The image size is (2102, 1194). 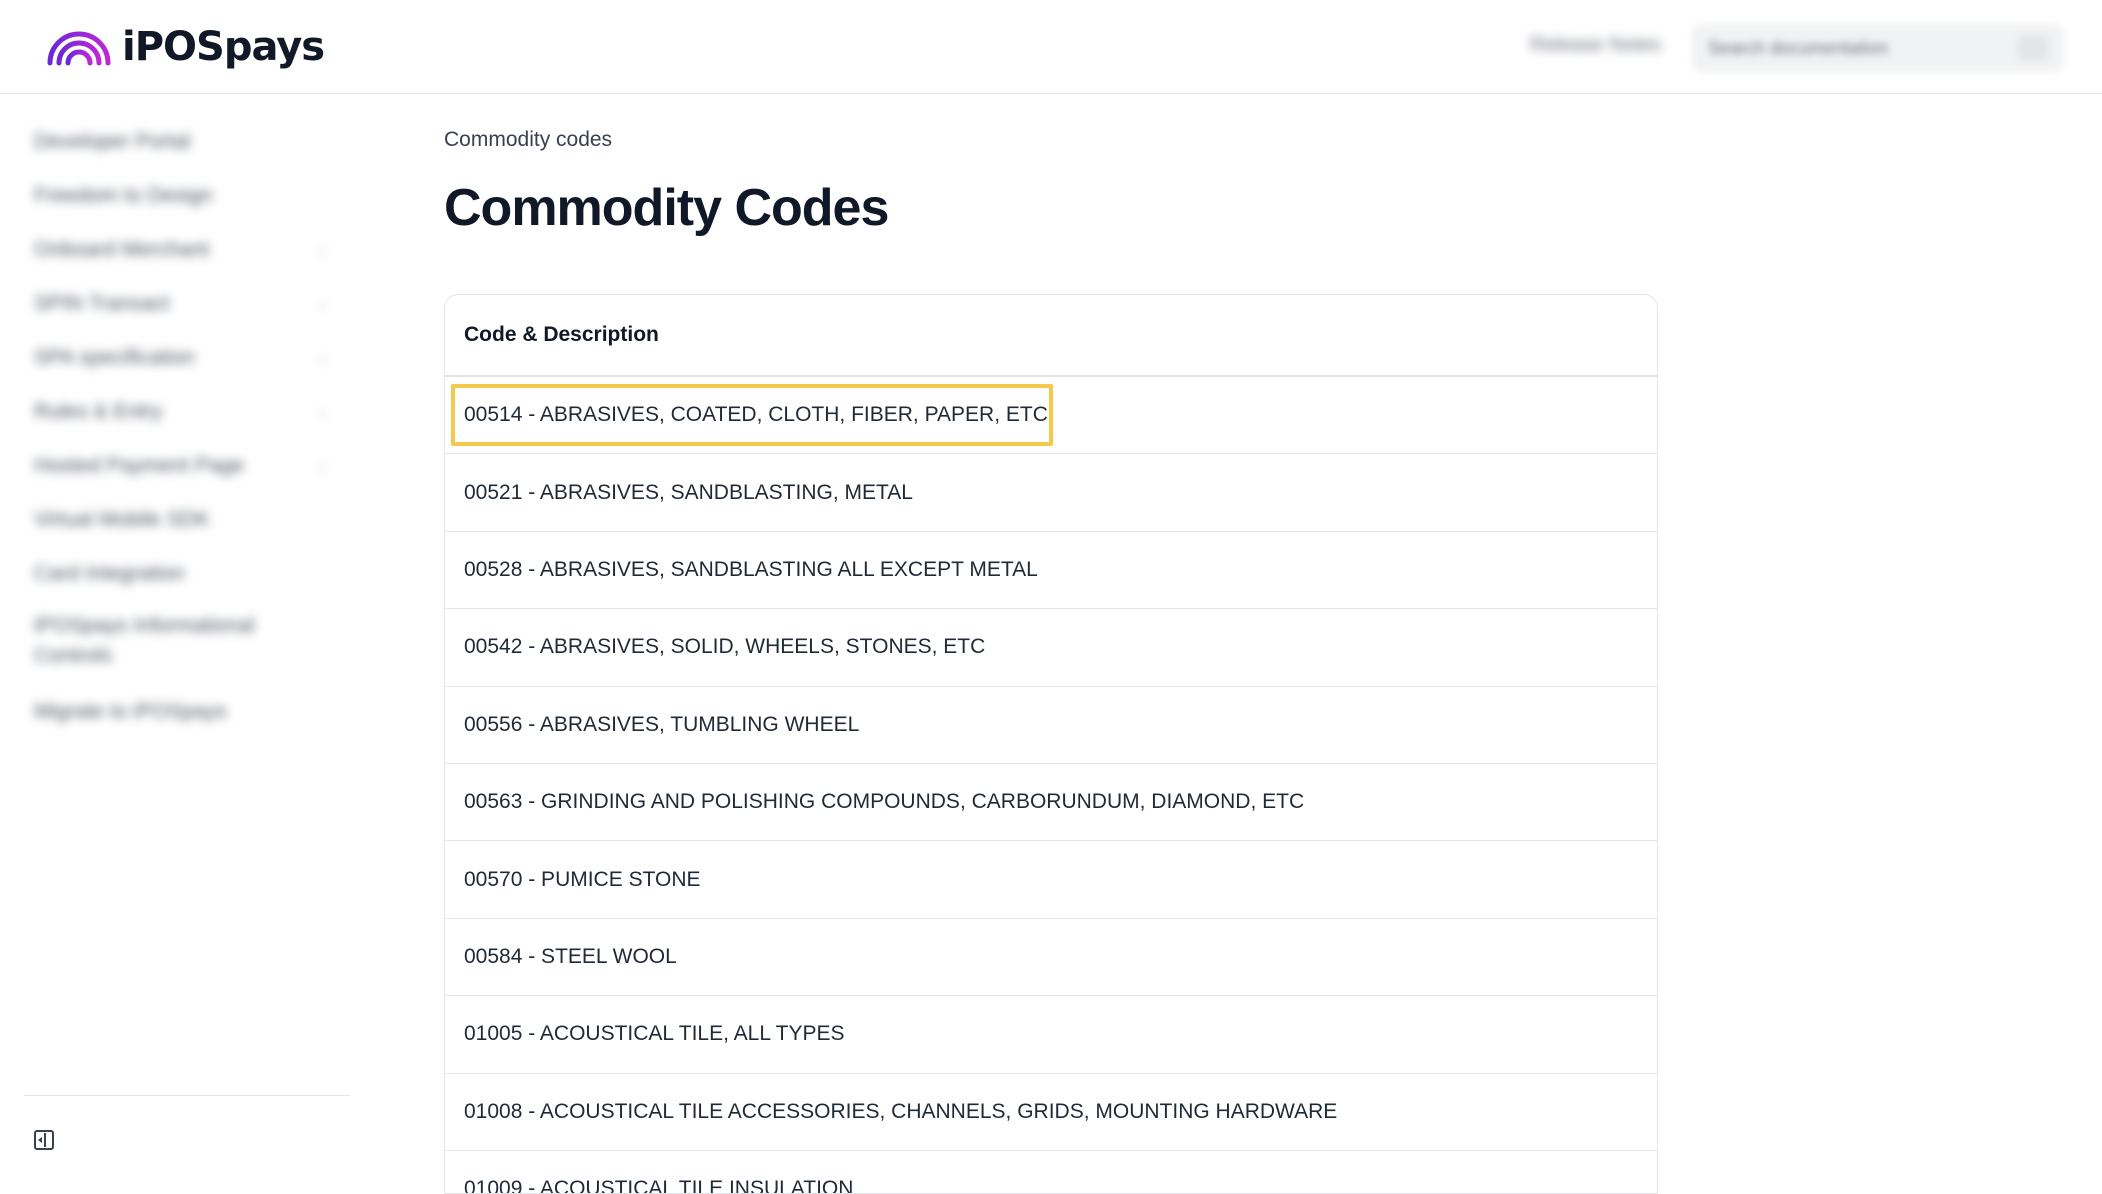 I want to click on sidebar-divider, so click(x=187, y=1095).